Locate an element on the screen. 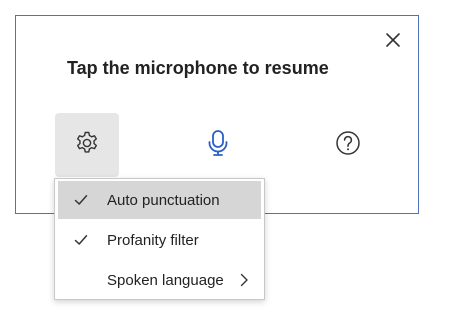  menu-item-label: Auto punctuation is located at coordinates (163, 200).